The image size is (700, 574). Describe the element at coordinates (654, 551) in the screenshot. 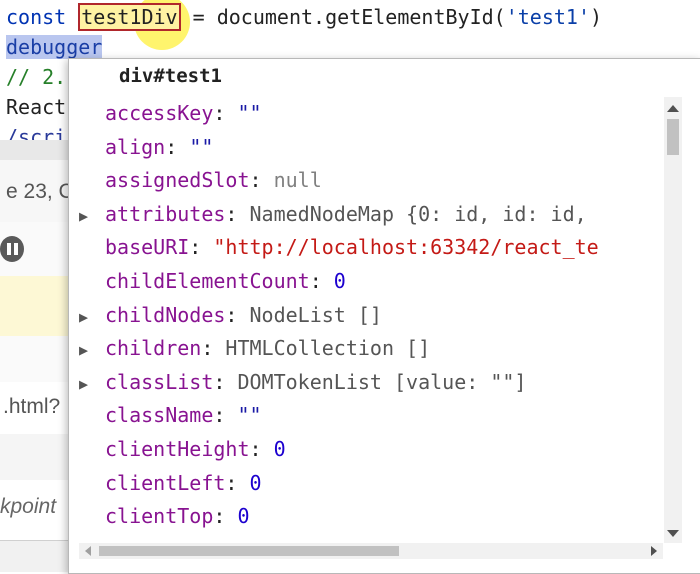

I see `scroll-right-arrow-icon` at that location.